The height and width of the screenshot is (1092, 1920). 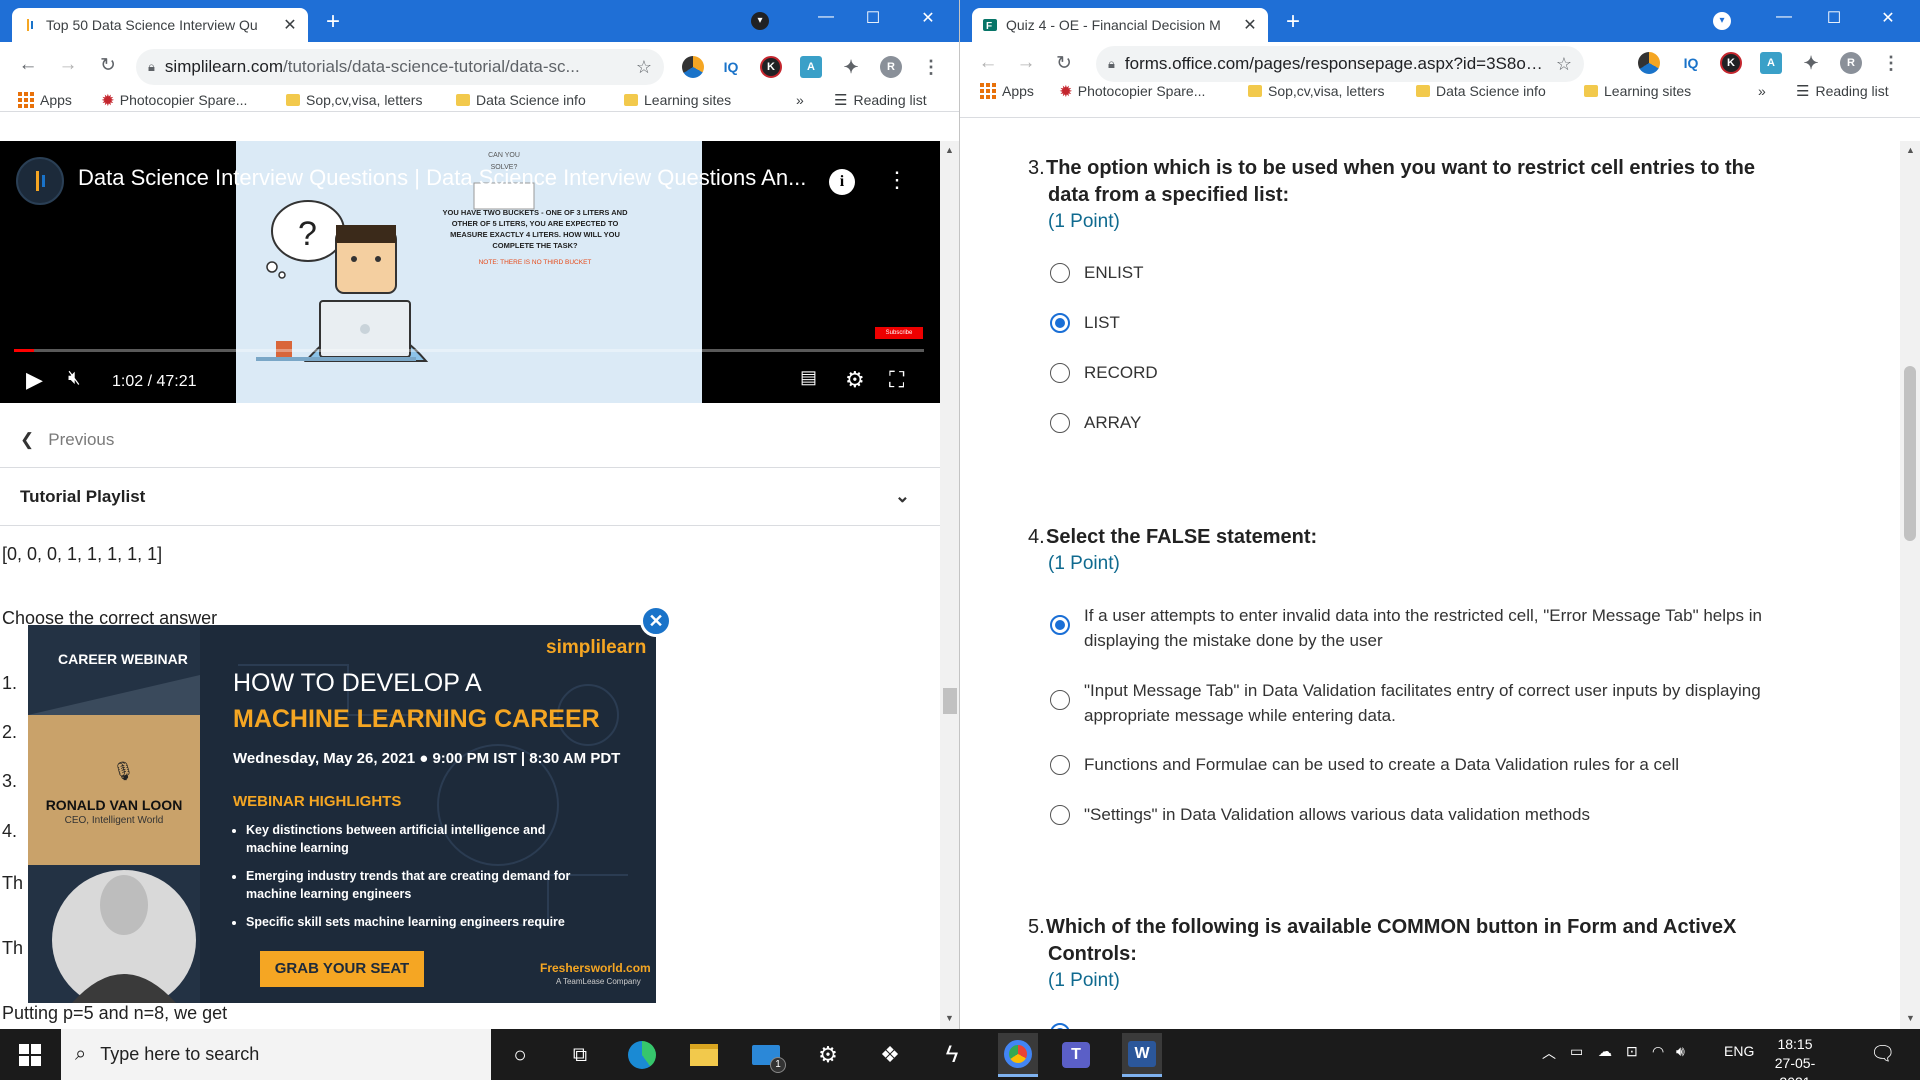 I want to click on radio-button-partial, so click(x=1060, y=1024).